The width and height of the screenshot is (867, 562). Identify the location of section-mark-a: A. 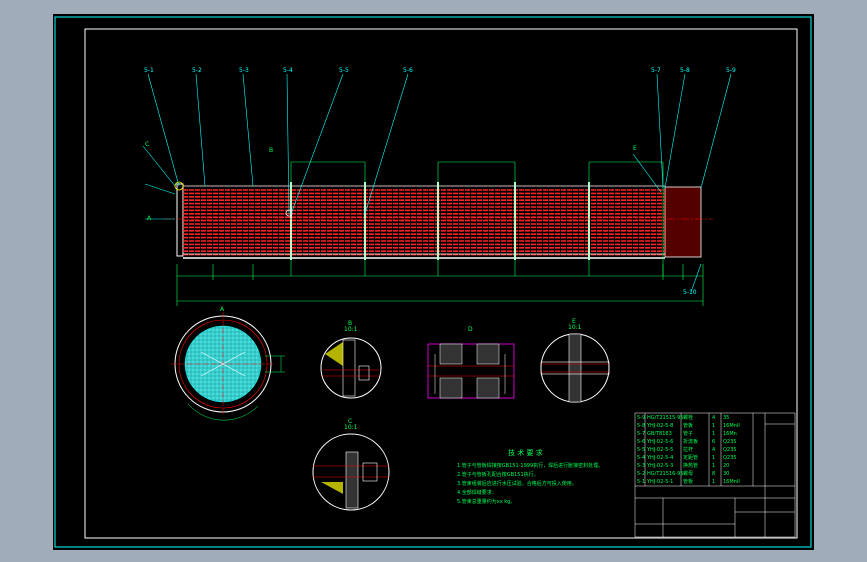
(149, 218).